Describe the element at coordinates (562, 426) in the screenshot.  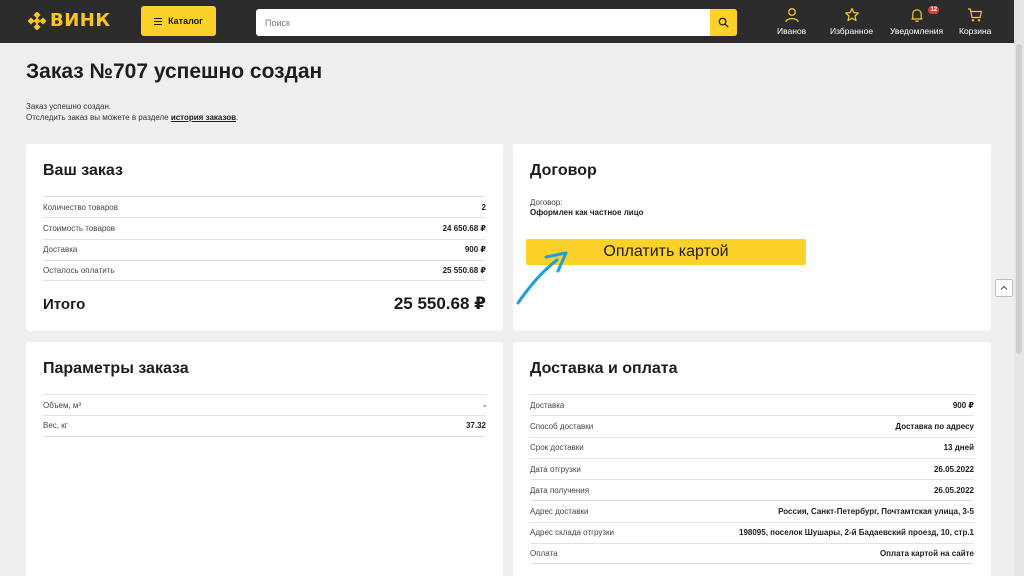
I see `row-label: Способ доставки` at that location.